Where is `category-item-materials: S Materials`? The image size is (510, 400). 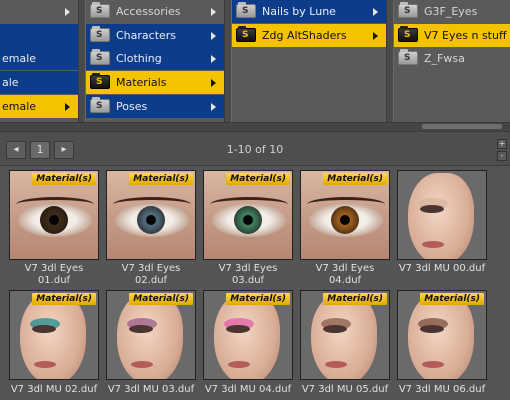
category-item-materials: S Materials is located at coordinates (155, 82).